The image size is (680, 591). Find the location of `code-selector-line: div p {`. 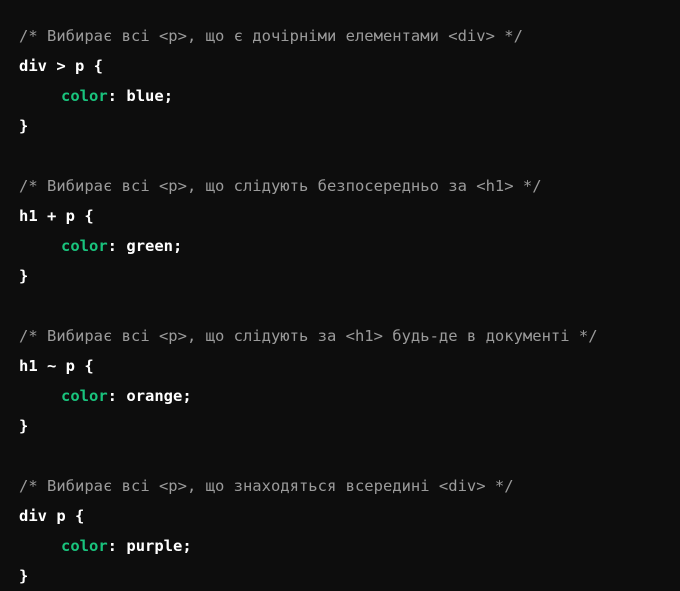

code-selector-line: div p { is located at coordinates (349, 516).